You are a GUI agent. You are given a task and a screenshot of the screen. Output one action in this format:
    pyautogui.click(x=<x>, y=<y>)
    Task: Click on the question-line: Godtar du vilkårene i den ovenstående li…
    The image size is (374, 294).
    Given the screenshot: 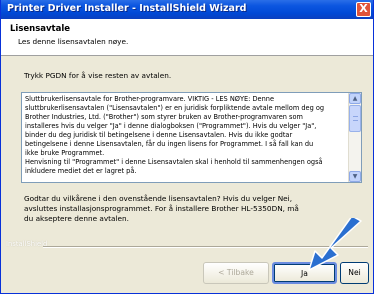 What is the action you would take?
    pyautogui.click(x=158, y=198)
    